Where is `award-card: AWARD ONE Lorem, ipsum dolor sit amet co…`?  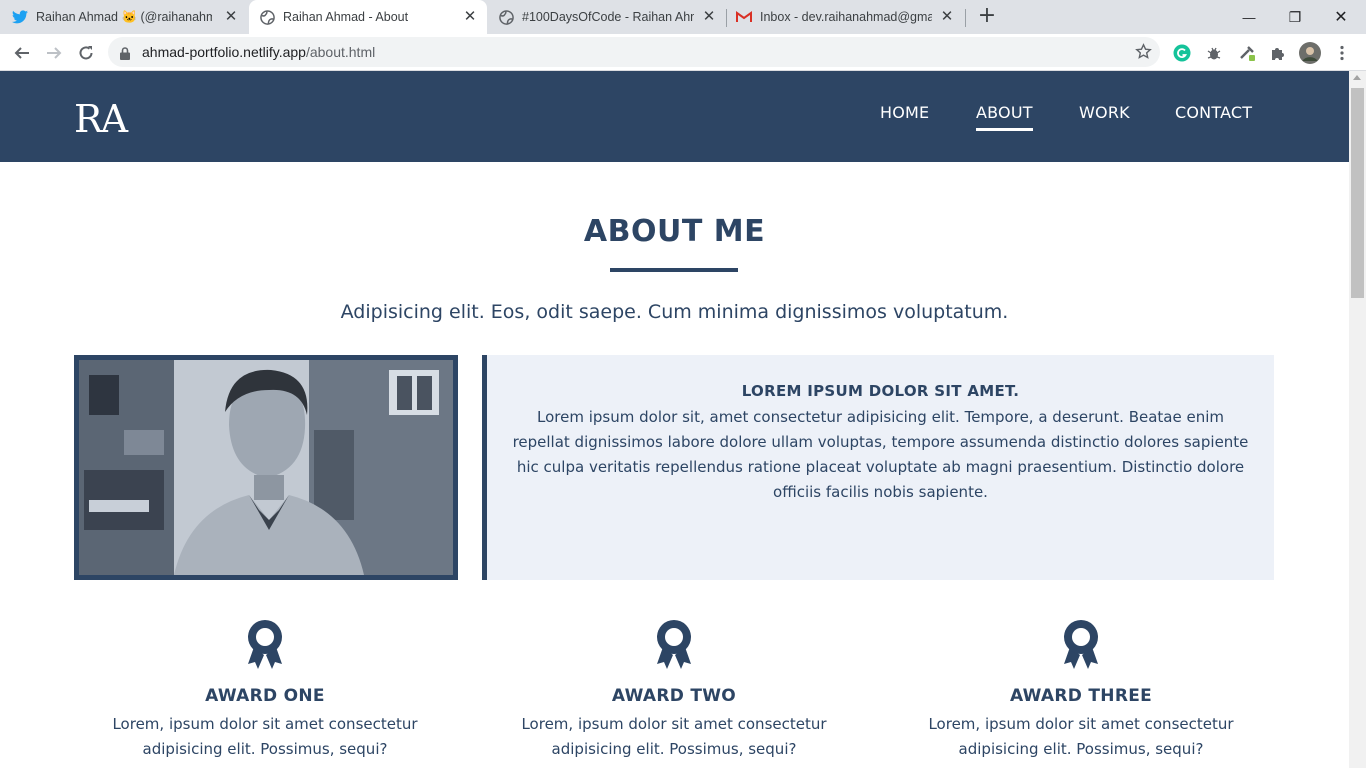
award-card: AWARD ONE Lorem, ipsum dolor sit amet co… is located at coordinates (265, 690).